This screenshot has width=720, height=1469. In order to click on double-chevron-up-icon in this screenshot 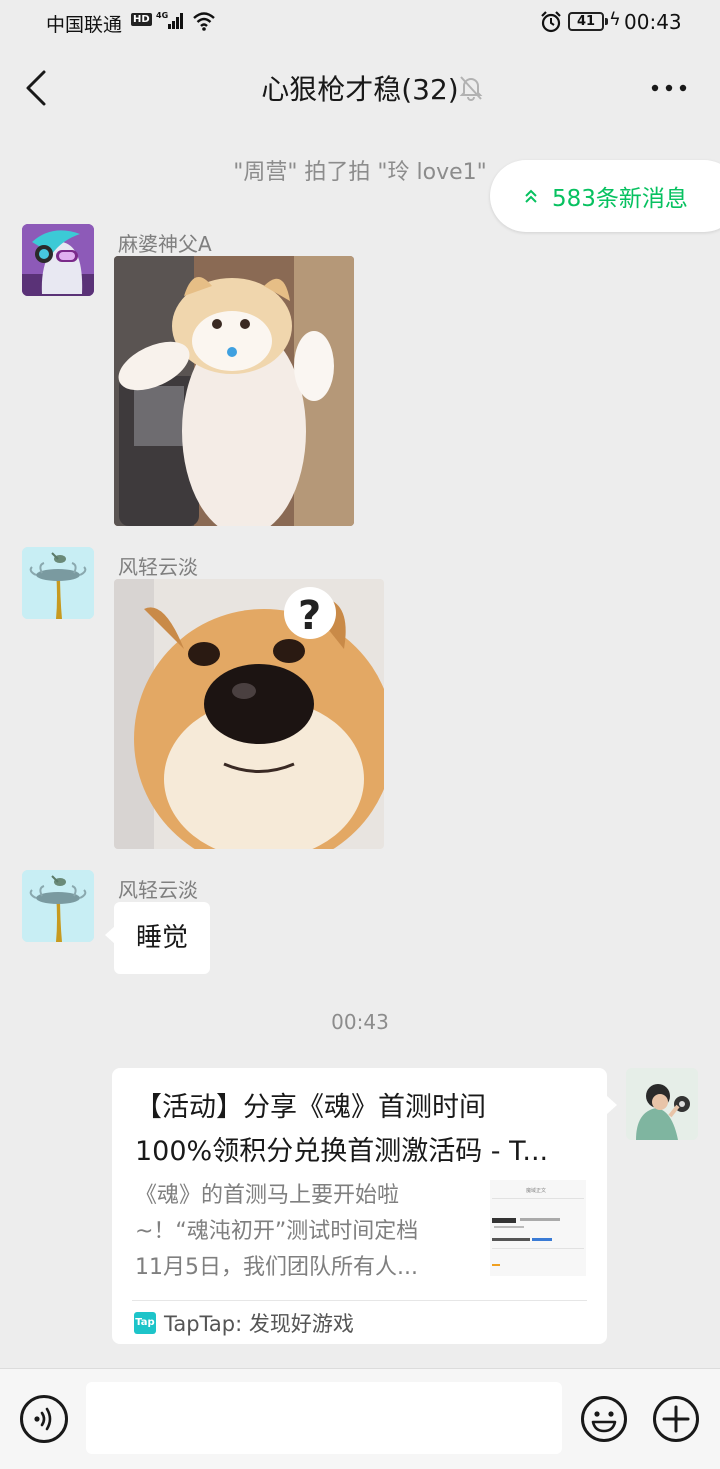, I will do `click(531, 196)`.